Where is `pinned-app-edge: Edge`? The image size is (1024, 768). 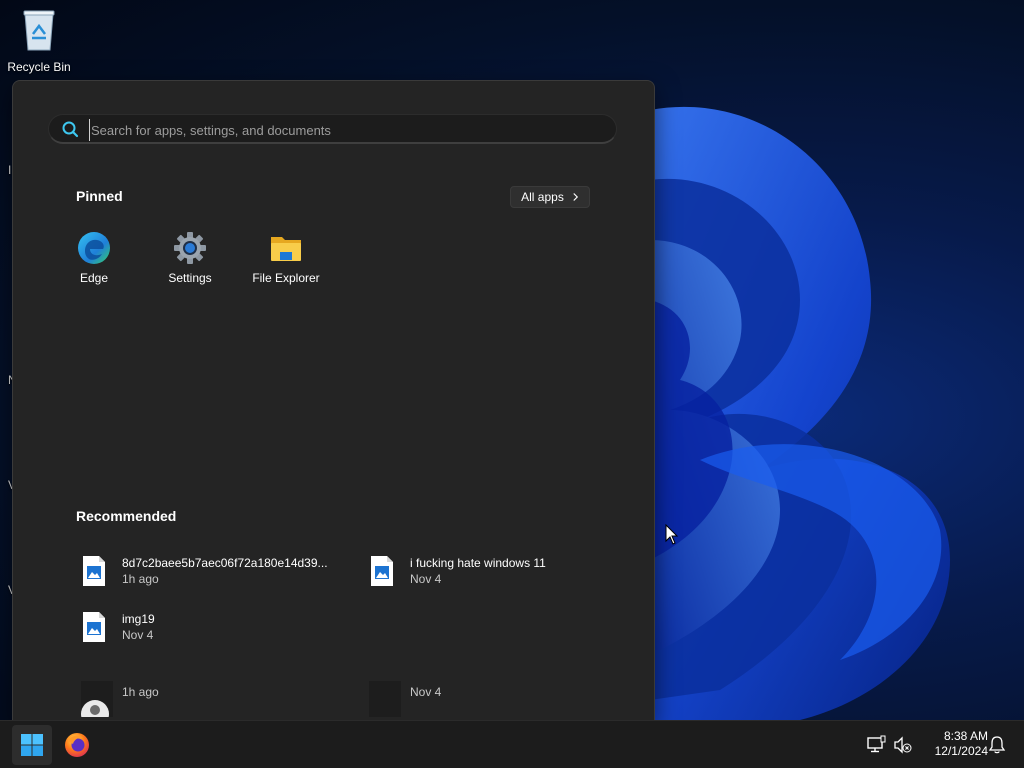
pinned-app-edge: Edge is located at coordinates (94, 258).